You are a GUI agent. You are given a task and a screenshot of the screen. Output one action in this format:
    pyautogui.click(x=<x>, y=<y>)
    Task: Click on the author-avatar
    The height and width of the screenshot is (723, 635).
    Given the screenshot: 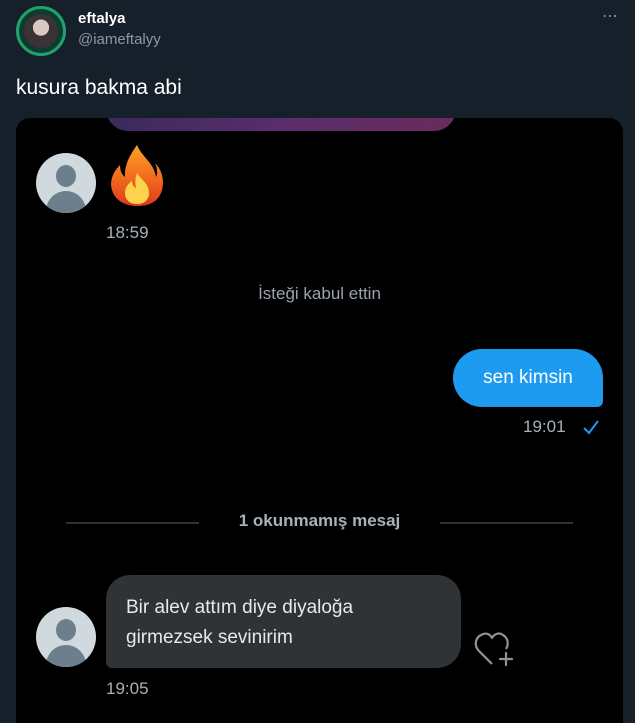 What is the action you would take?
    pyautogui.click(x=41, y=31)
    